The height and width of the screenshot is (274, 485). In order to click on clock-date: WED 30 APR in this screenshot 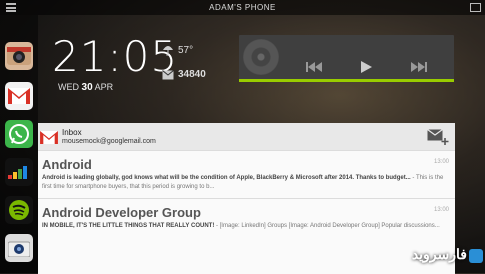, I will do `click(85, 87)`.